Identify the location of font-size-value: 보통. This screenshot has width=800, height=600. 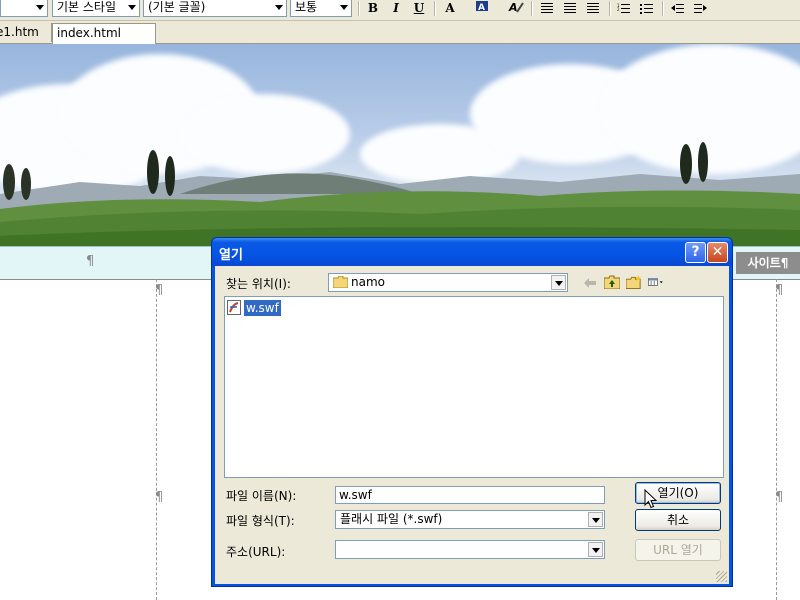
(306, 7).